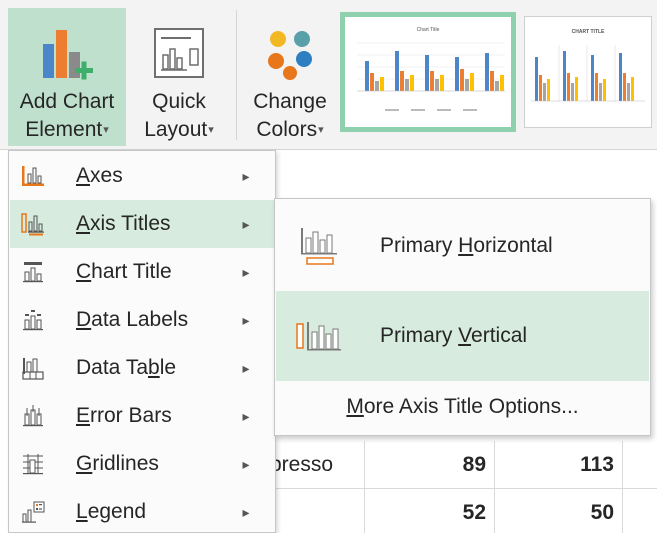 The height and width of the screenshot is (533, 657). What do you see at coordinates (126, 367) in the screenshot?
I see `menu-item-label: Data Table` at bounding box center [126, 367].